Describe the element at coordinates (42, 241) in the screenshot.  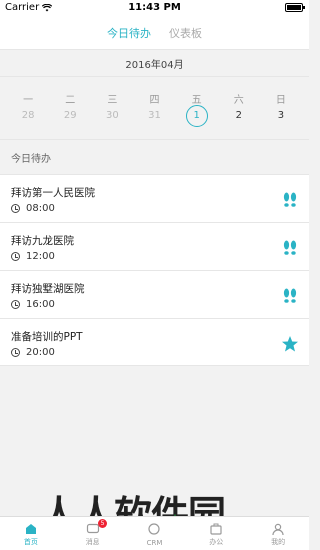
I see `todo-title: 拜访九龙医院` at that location.